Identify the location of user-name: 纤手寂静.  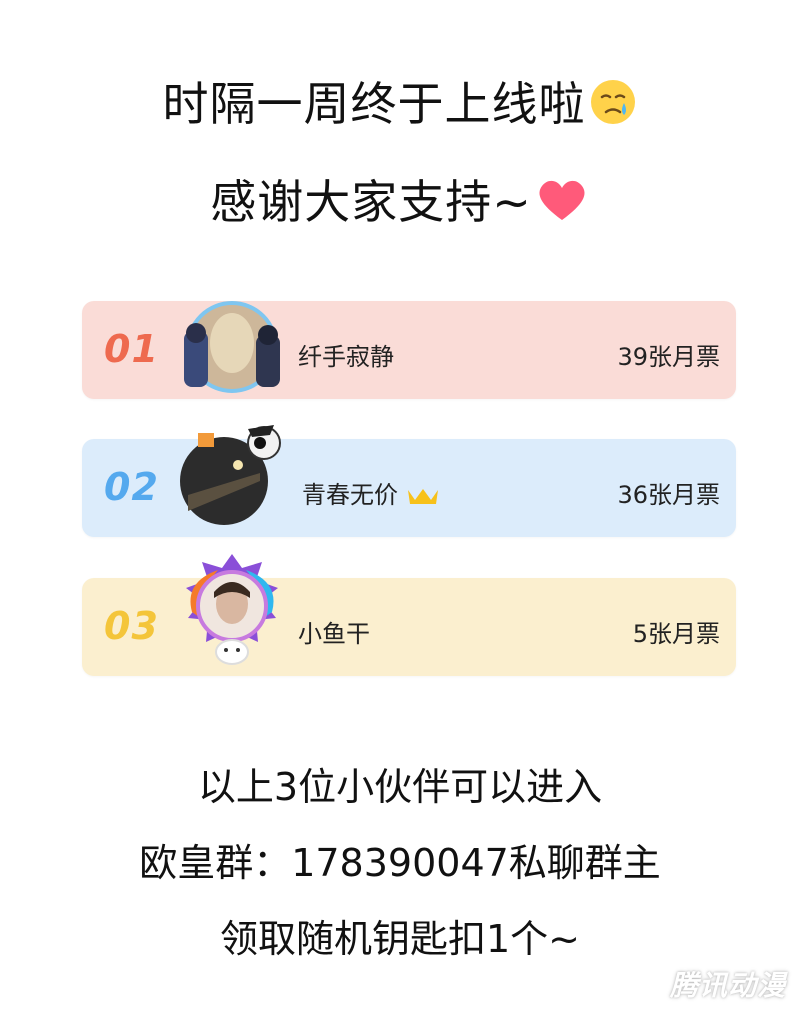
(346, 357).